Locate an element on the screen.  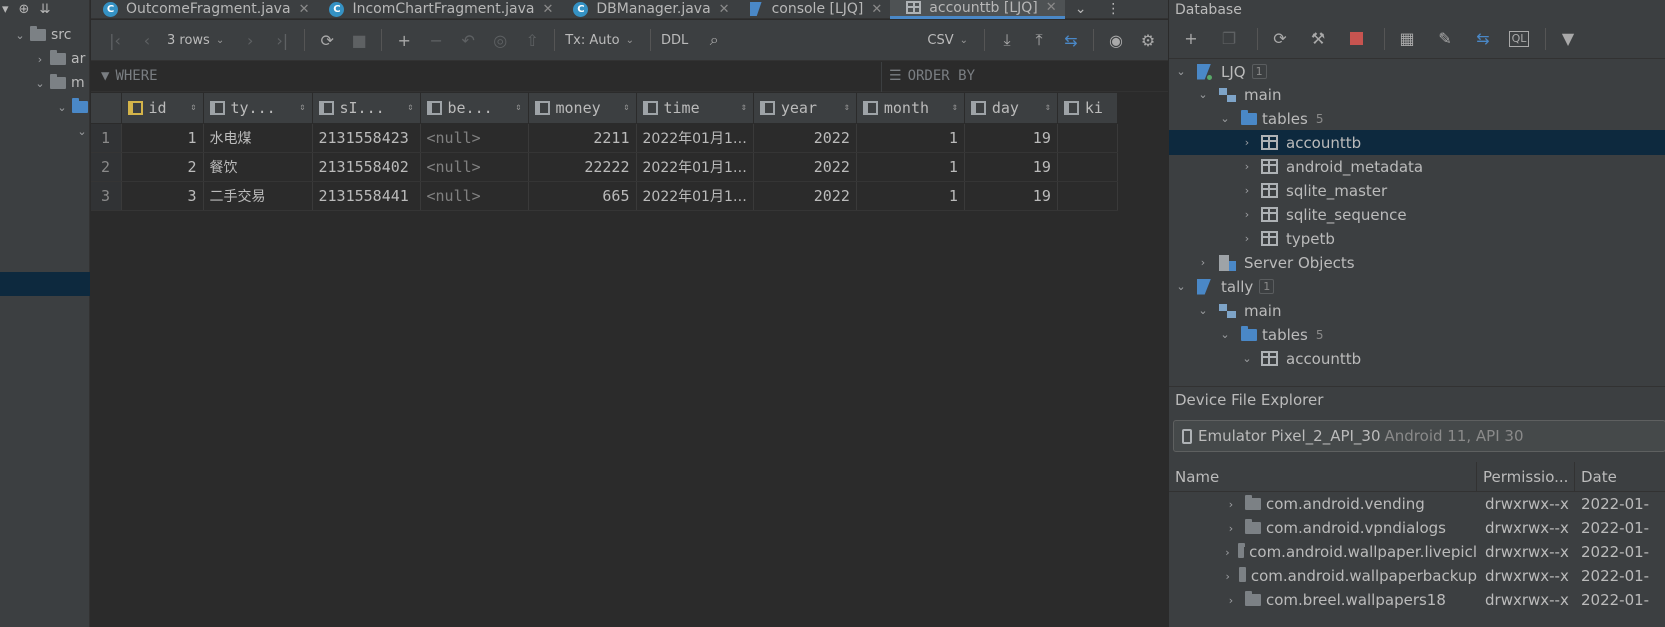
export-icon: ⤓ is located at coordinates (1007, 40).